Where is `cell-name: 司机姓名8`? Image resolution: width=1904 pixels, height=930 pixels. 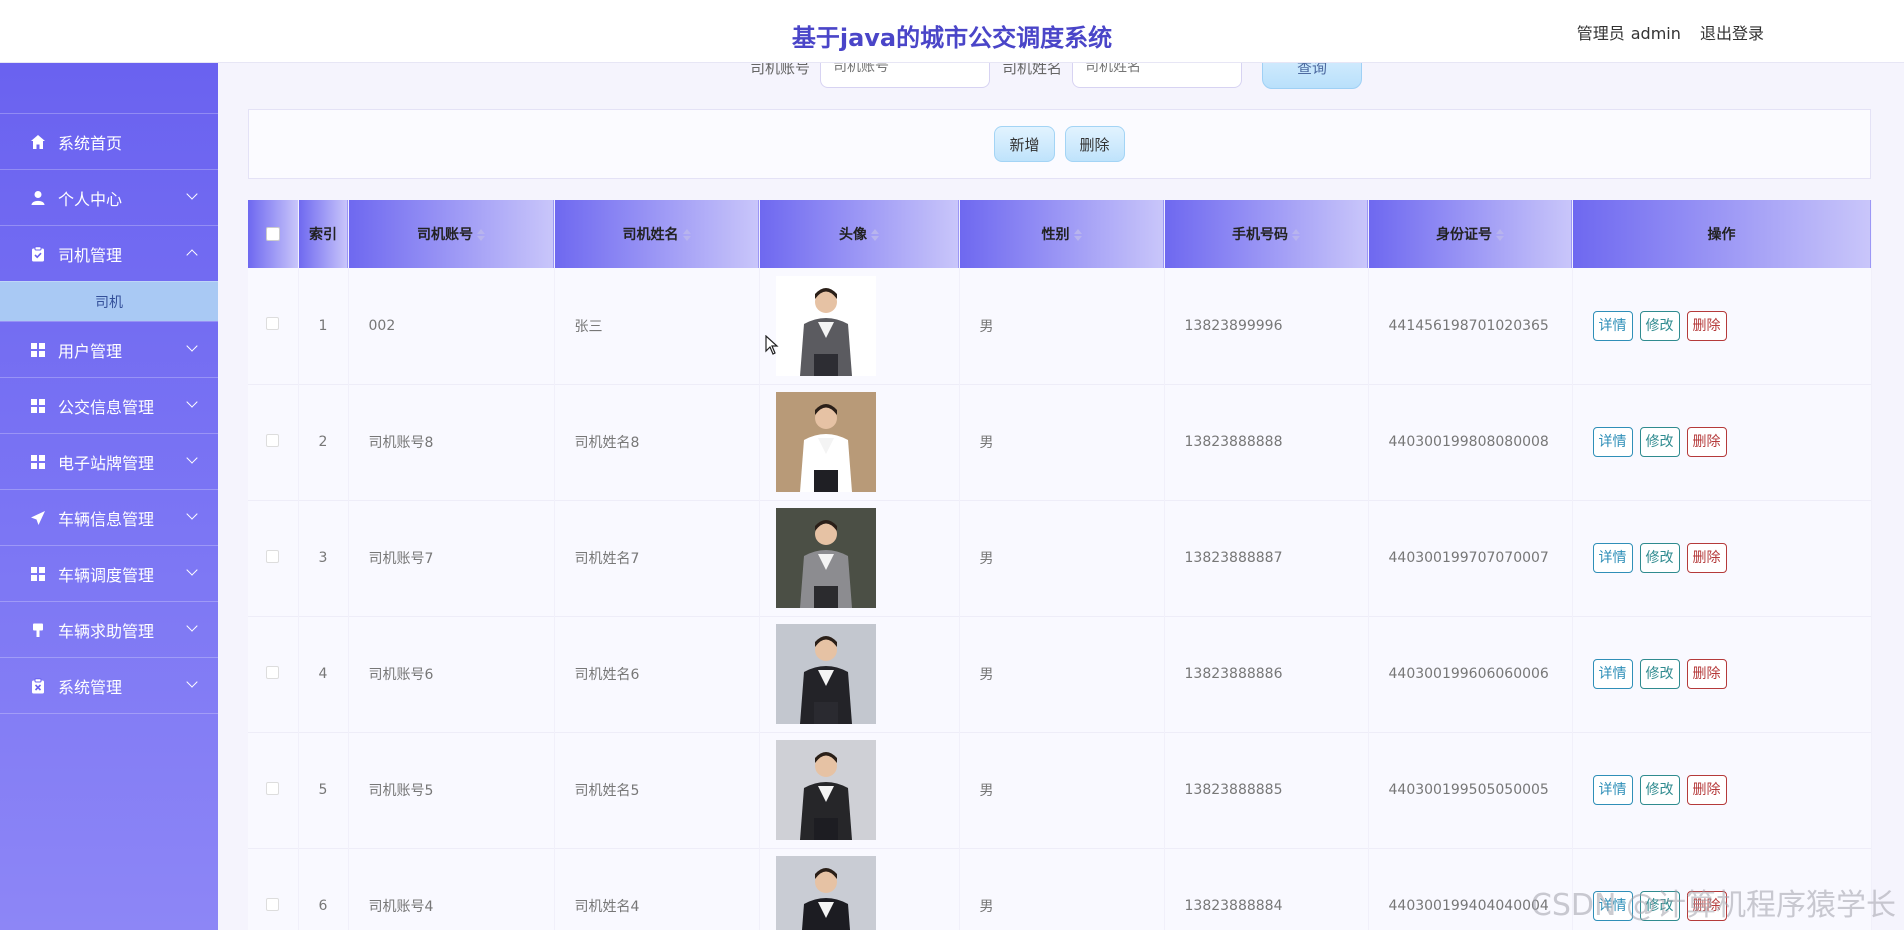
cell-name: 司机姓名8 is located at coordinates (657, 442).